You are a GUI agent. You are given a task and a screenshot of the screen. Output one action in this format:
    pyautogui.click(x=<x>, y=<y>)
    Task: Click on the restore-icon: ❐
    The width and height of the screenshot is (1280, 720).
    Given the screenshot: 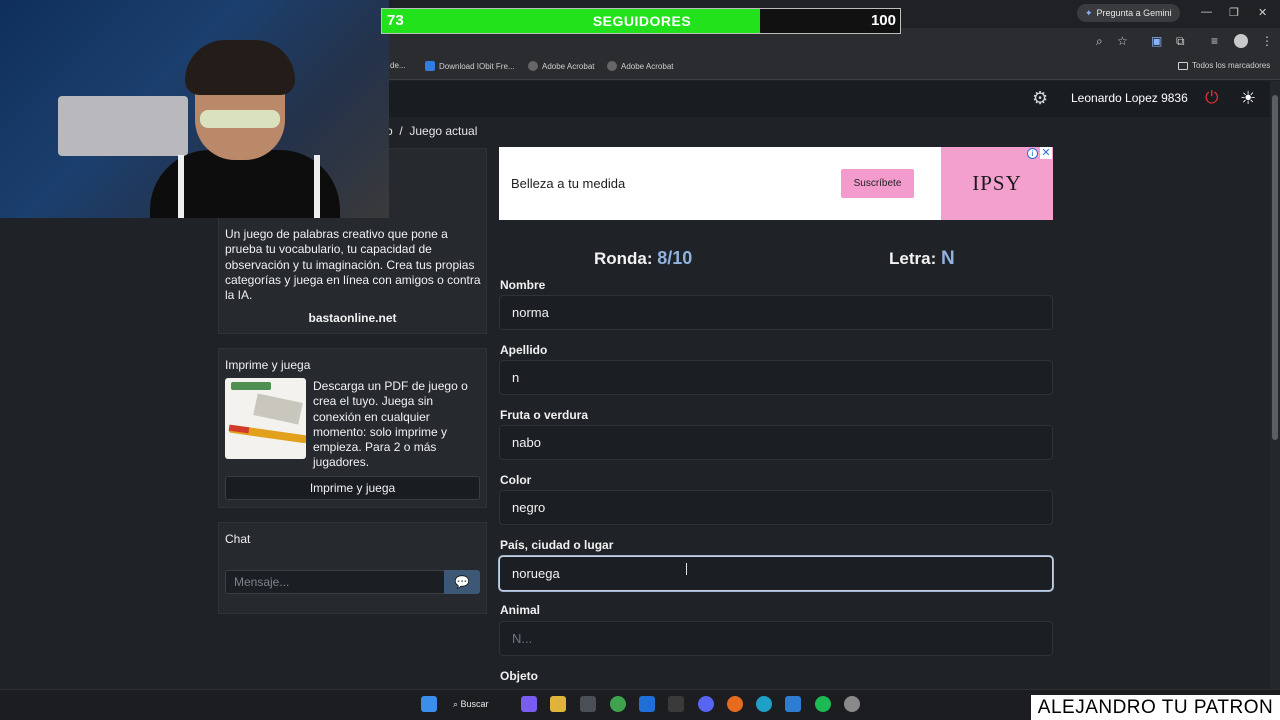 What is the action you would take?
    pyautogui.click(x=1234, y=12)
    